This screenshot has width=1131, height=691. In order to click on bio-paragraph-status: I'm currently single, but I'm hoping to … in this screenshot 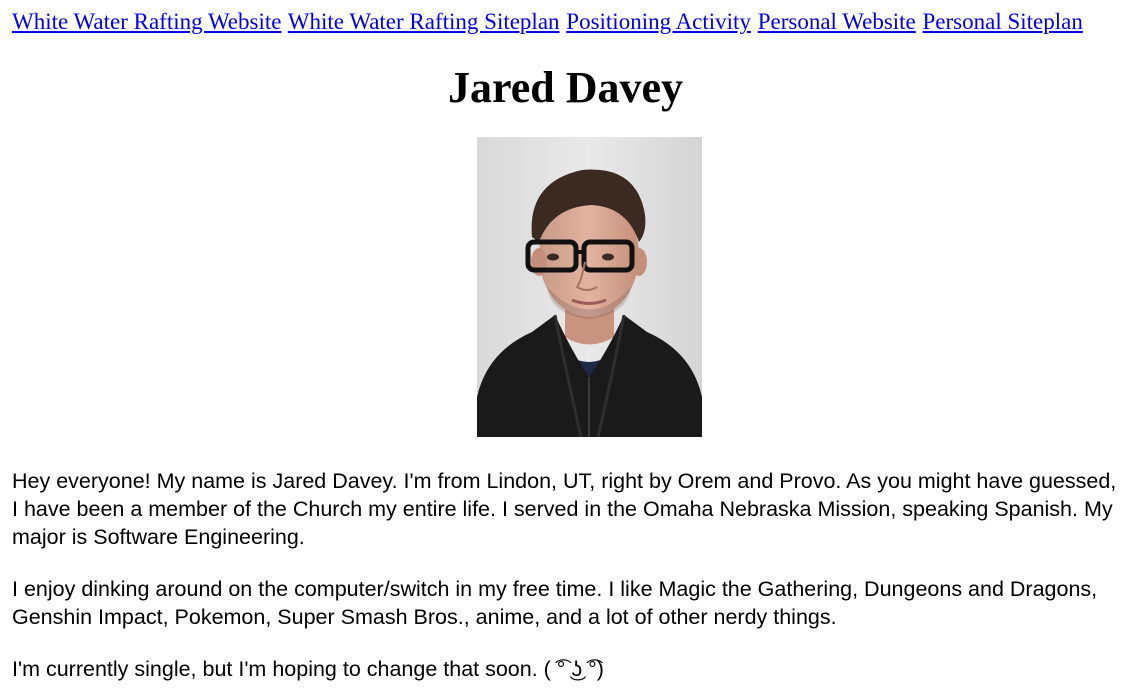, I will do `click(308, 669)`.